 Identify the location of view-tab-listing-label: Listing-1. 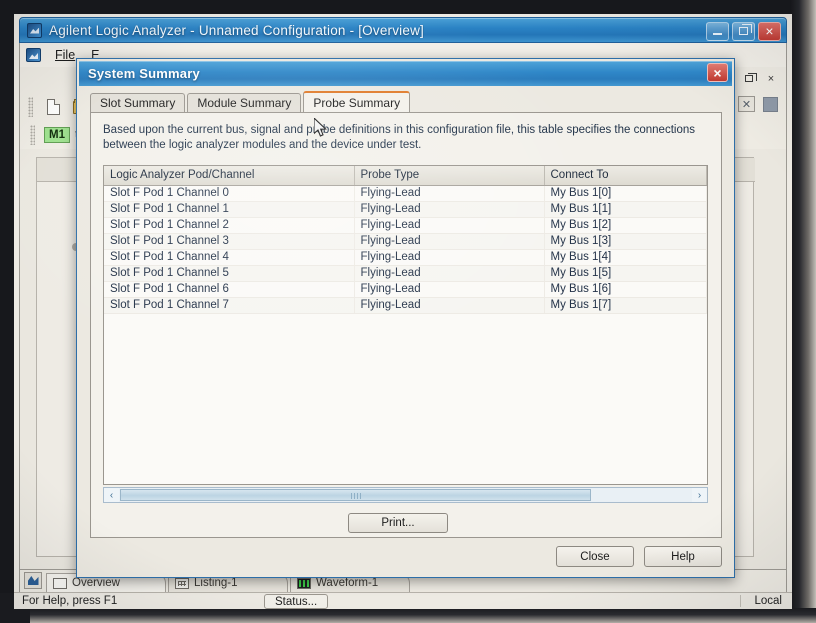
(216, 583).